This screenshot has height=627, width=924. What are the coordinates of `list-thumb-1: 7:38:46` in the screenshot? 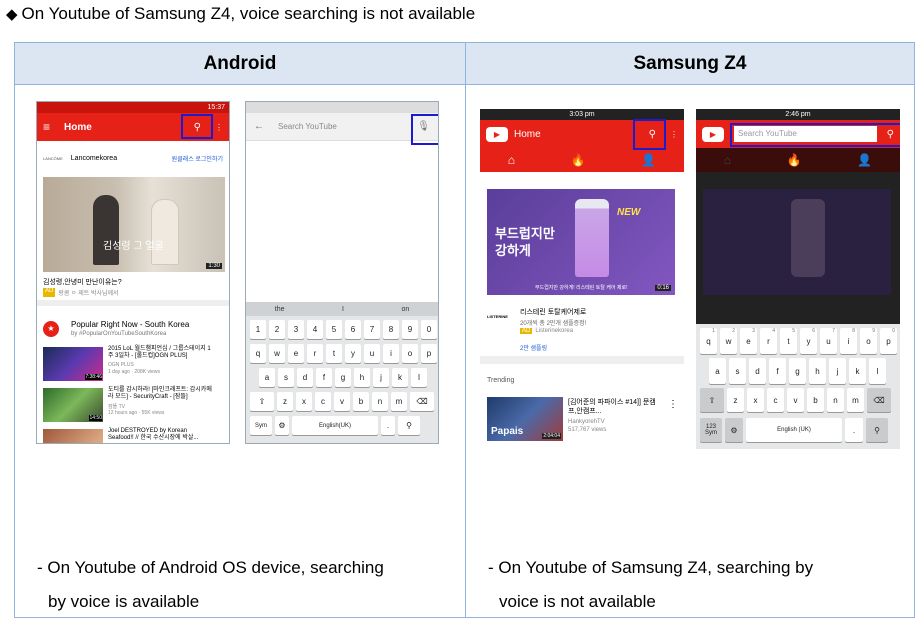 It's located at (73, 364).